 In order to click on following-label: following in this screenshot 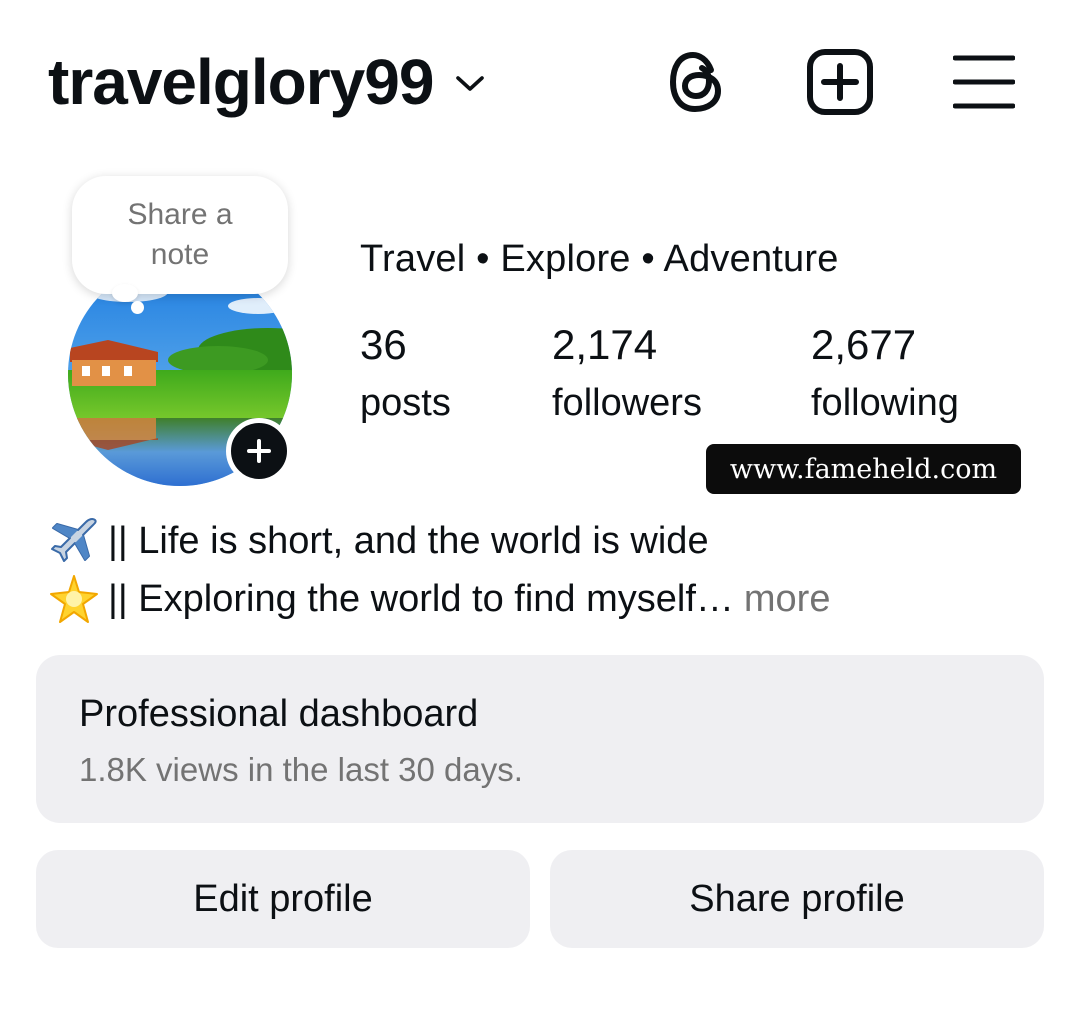, I will do `click(885, 403)`.